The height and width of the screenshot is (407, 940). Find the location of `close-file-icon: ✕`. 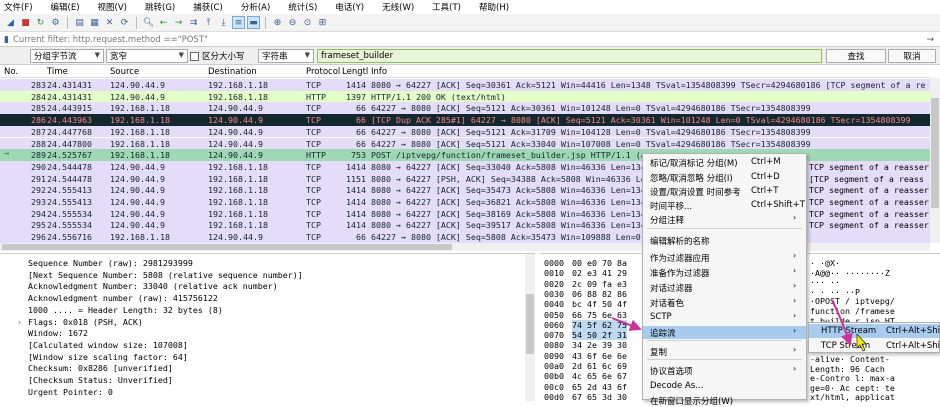

close-file-icon: ✕ is located at coordinates (109, 22).